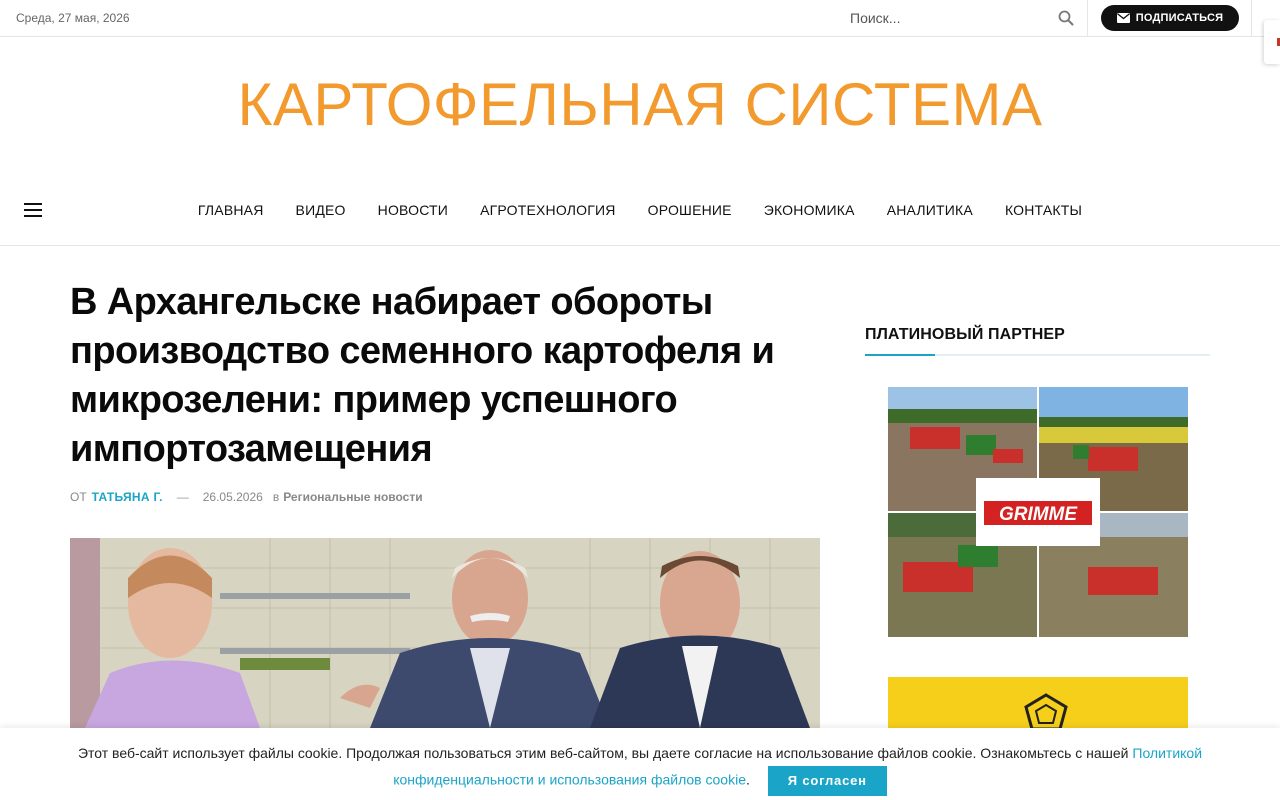 The image size is (1280, 800). What do you see at coordinates (276, 497) in the screenshot?
I see `in-prefix: в` at bounding box center [276, 497].